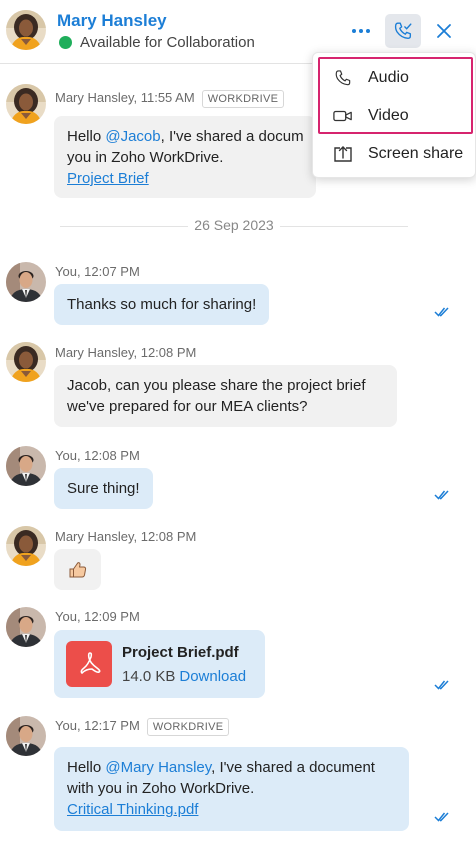  I want to click on date-separator: 26 Sep 2023, so click(234, 226).